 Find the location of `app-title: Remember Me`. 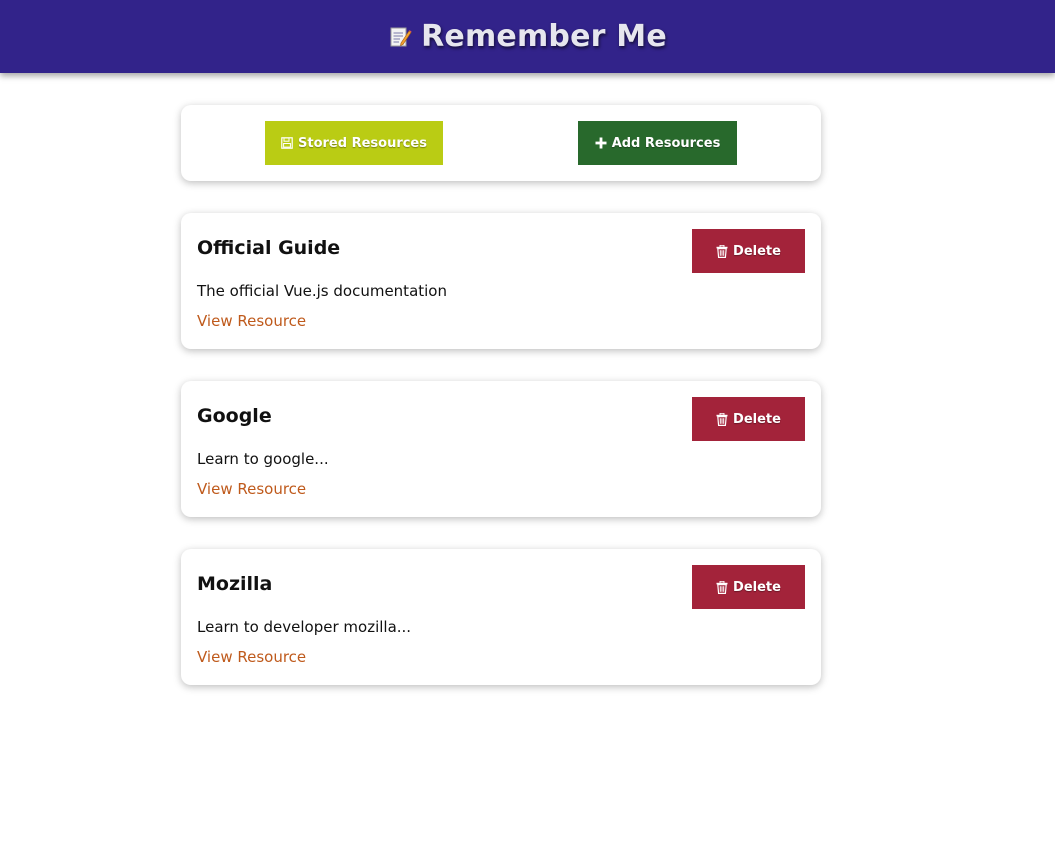

app-title: Remember Me is located at coordinates (544, 36).